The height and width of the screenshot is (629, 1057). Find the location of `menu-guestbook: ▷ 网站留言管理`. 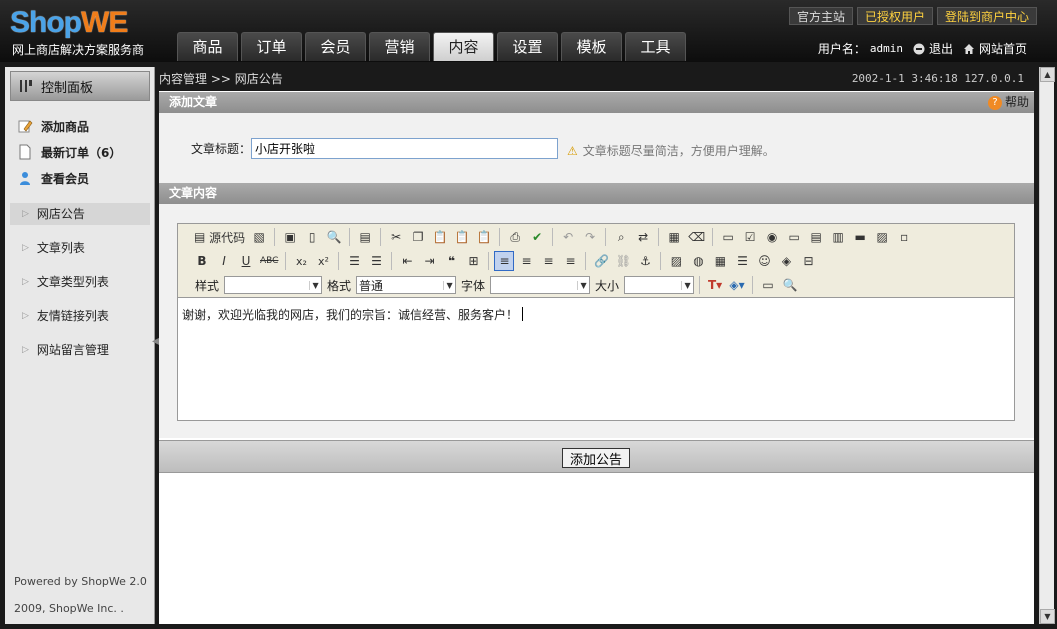

menu-guestbook: ▷ 网站留言管理 is located at coordinates (80, 350).